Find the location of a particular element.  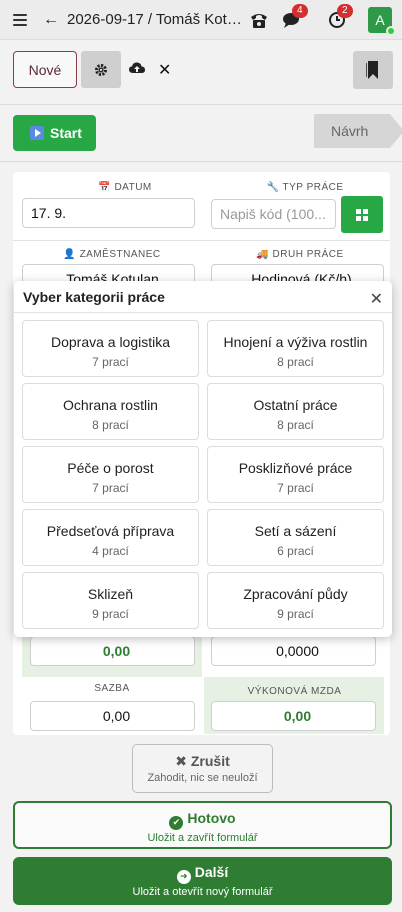

category-name: Posklizňové práce is located at coordinates (295, 468).